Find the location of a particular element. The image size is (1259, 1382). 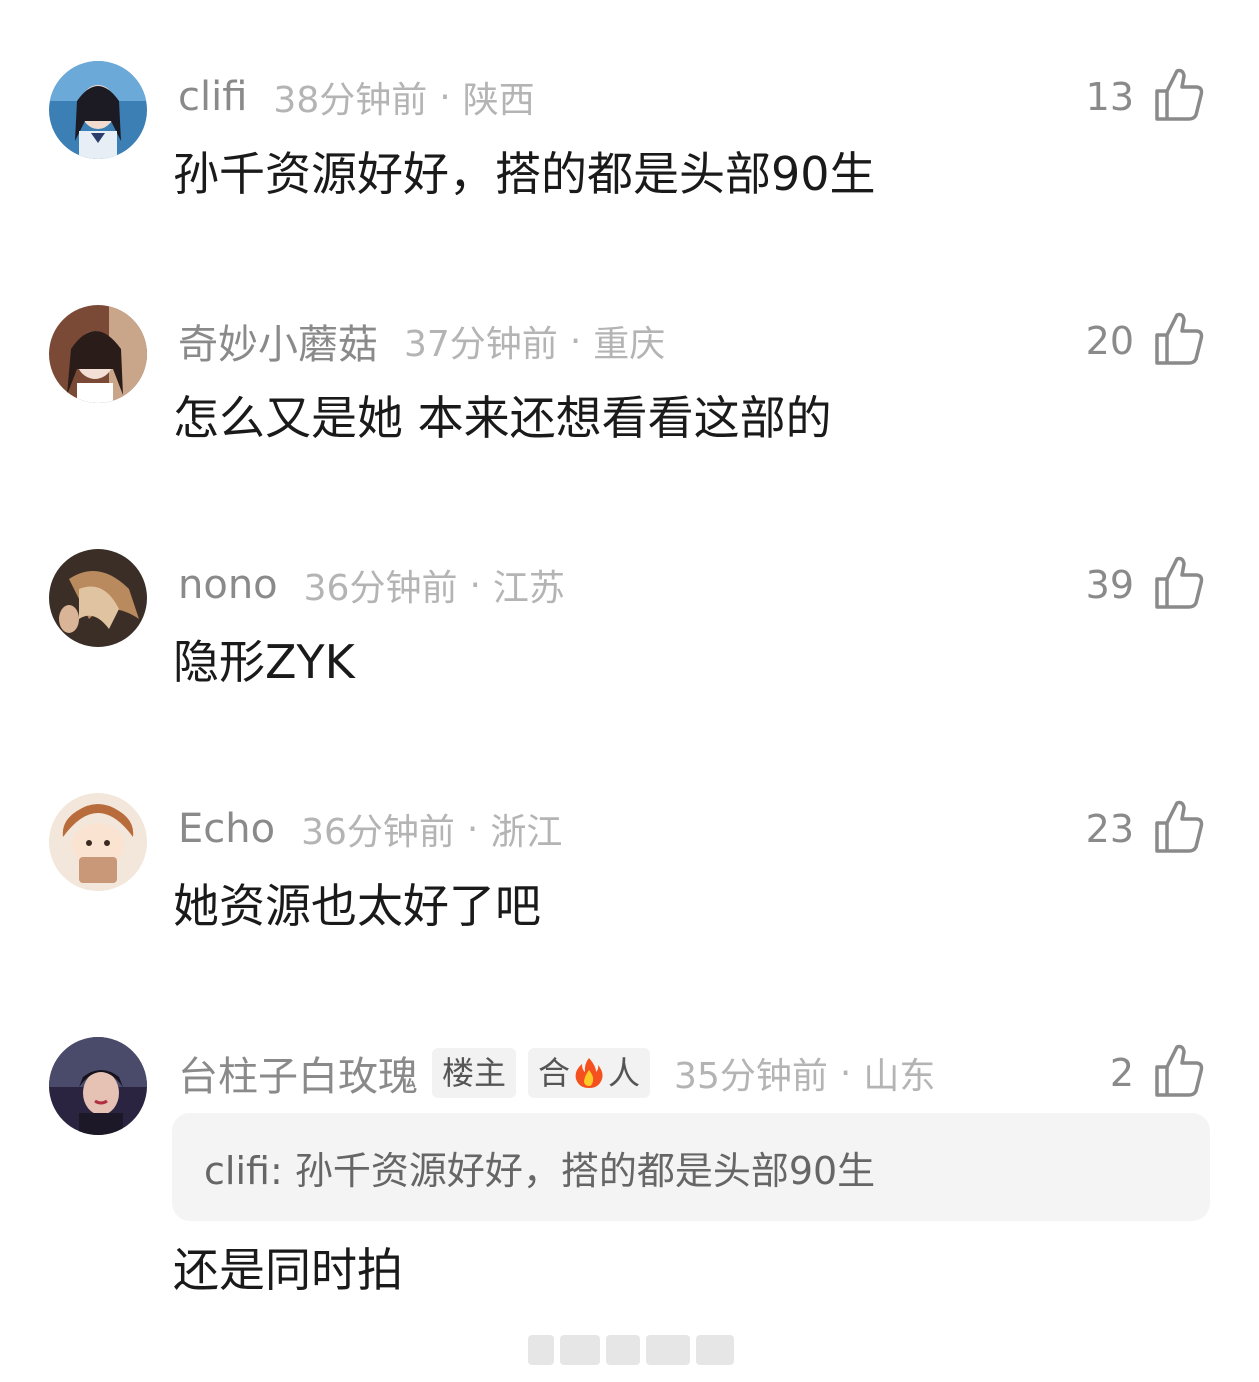

comment-time: 38分钟前 is located at coordinates (350, 100).